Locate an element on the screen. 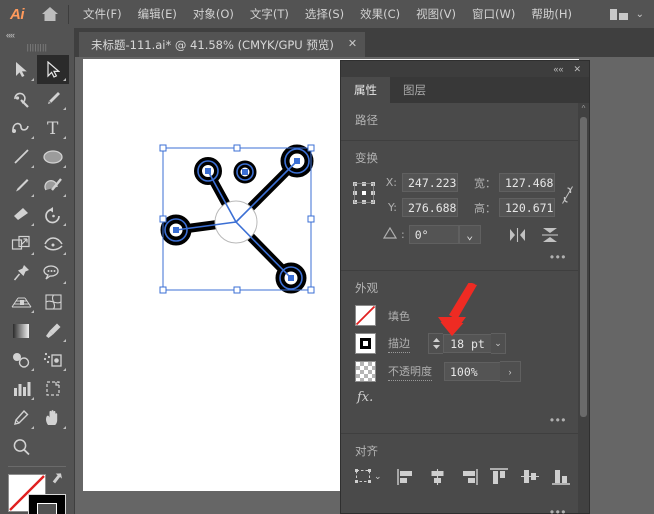 Image resolution: width=654 pixels, height=514 pixels. panel-scrollbar: ^ is located at coordinates (583, 308).